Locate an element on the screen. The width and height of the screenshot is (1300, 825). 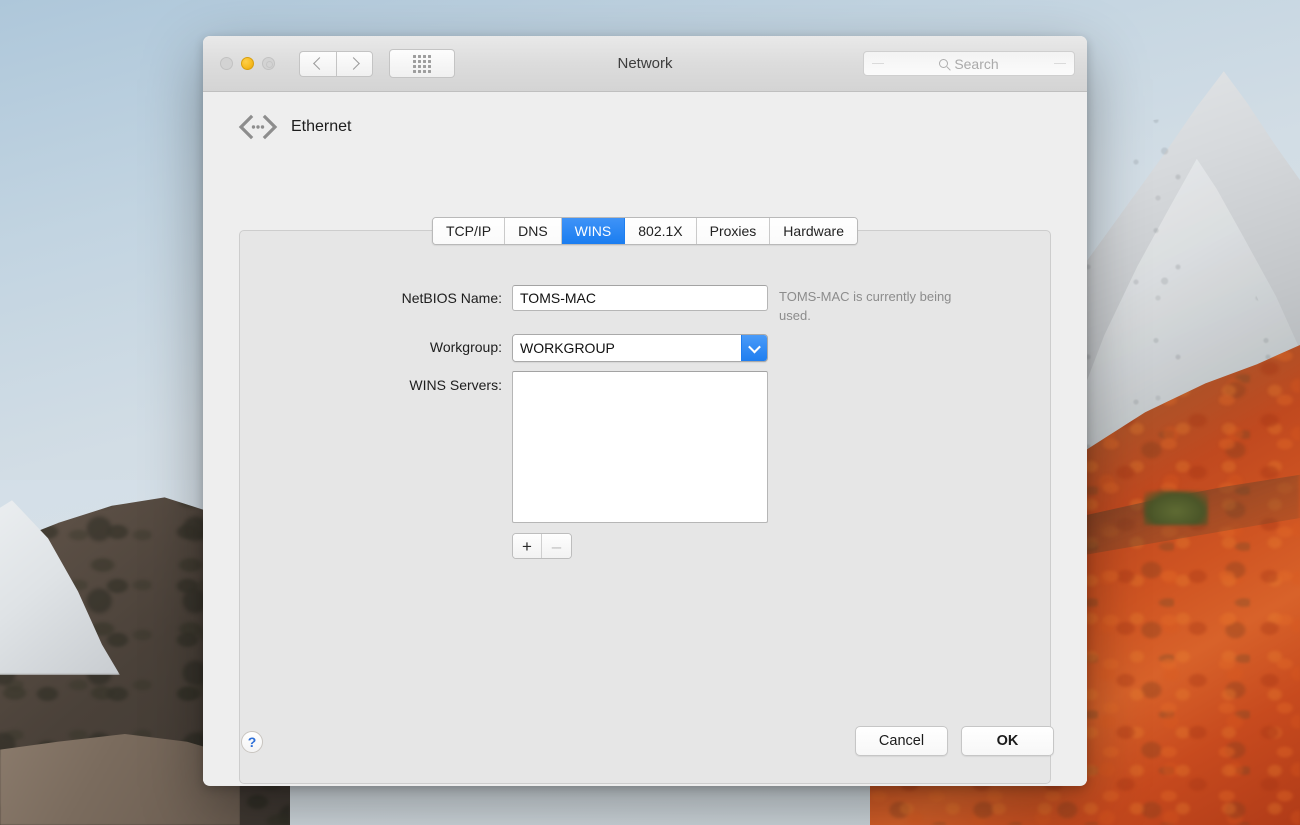
netbios-name-hint: TOMS-MAC is currently being used. is located at coordinates (865, 306).